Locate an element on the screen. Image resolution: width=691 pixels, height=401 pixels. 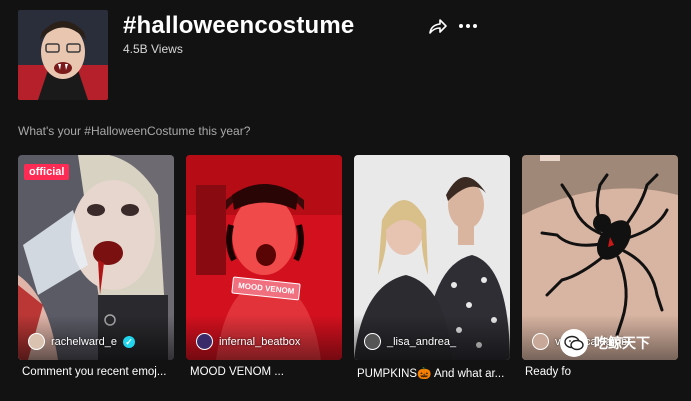
watermark: 吃鲸天下 is located at coordinates (605, 343).